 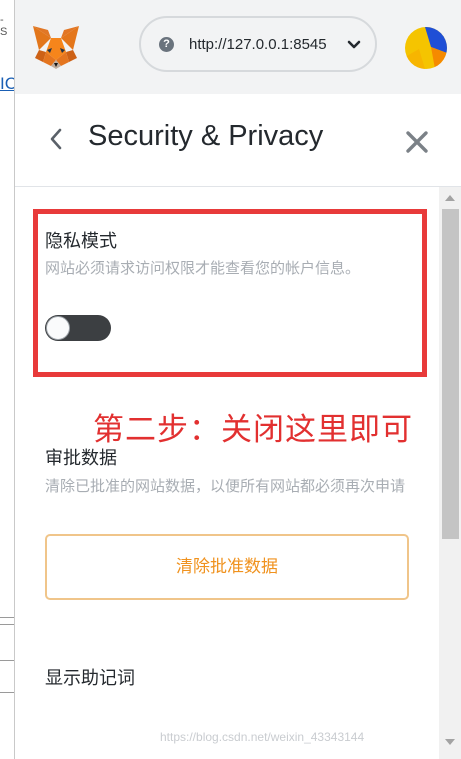 What do you see at coordinates (8, 379) in the screenshot?
I see `background-page: - S IC` at bounding box center [8, 379].